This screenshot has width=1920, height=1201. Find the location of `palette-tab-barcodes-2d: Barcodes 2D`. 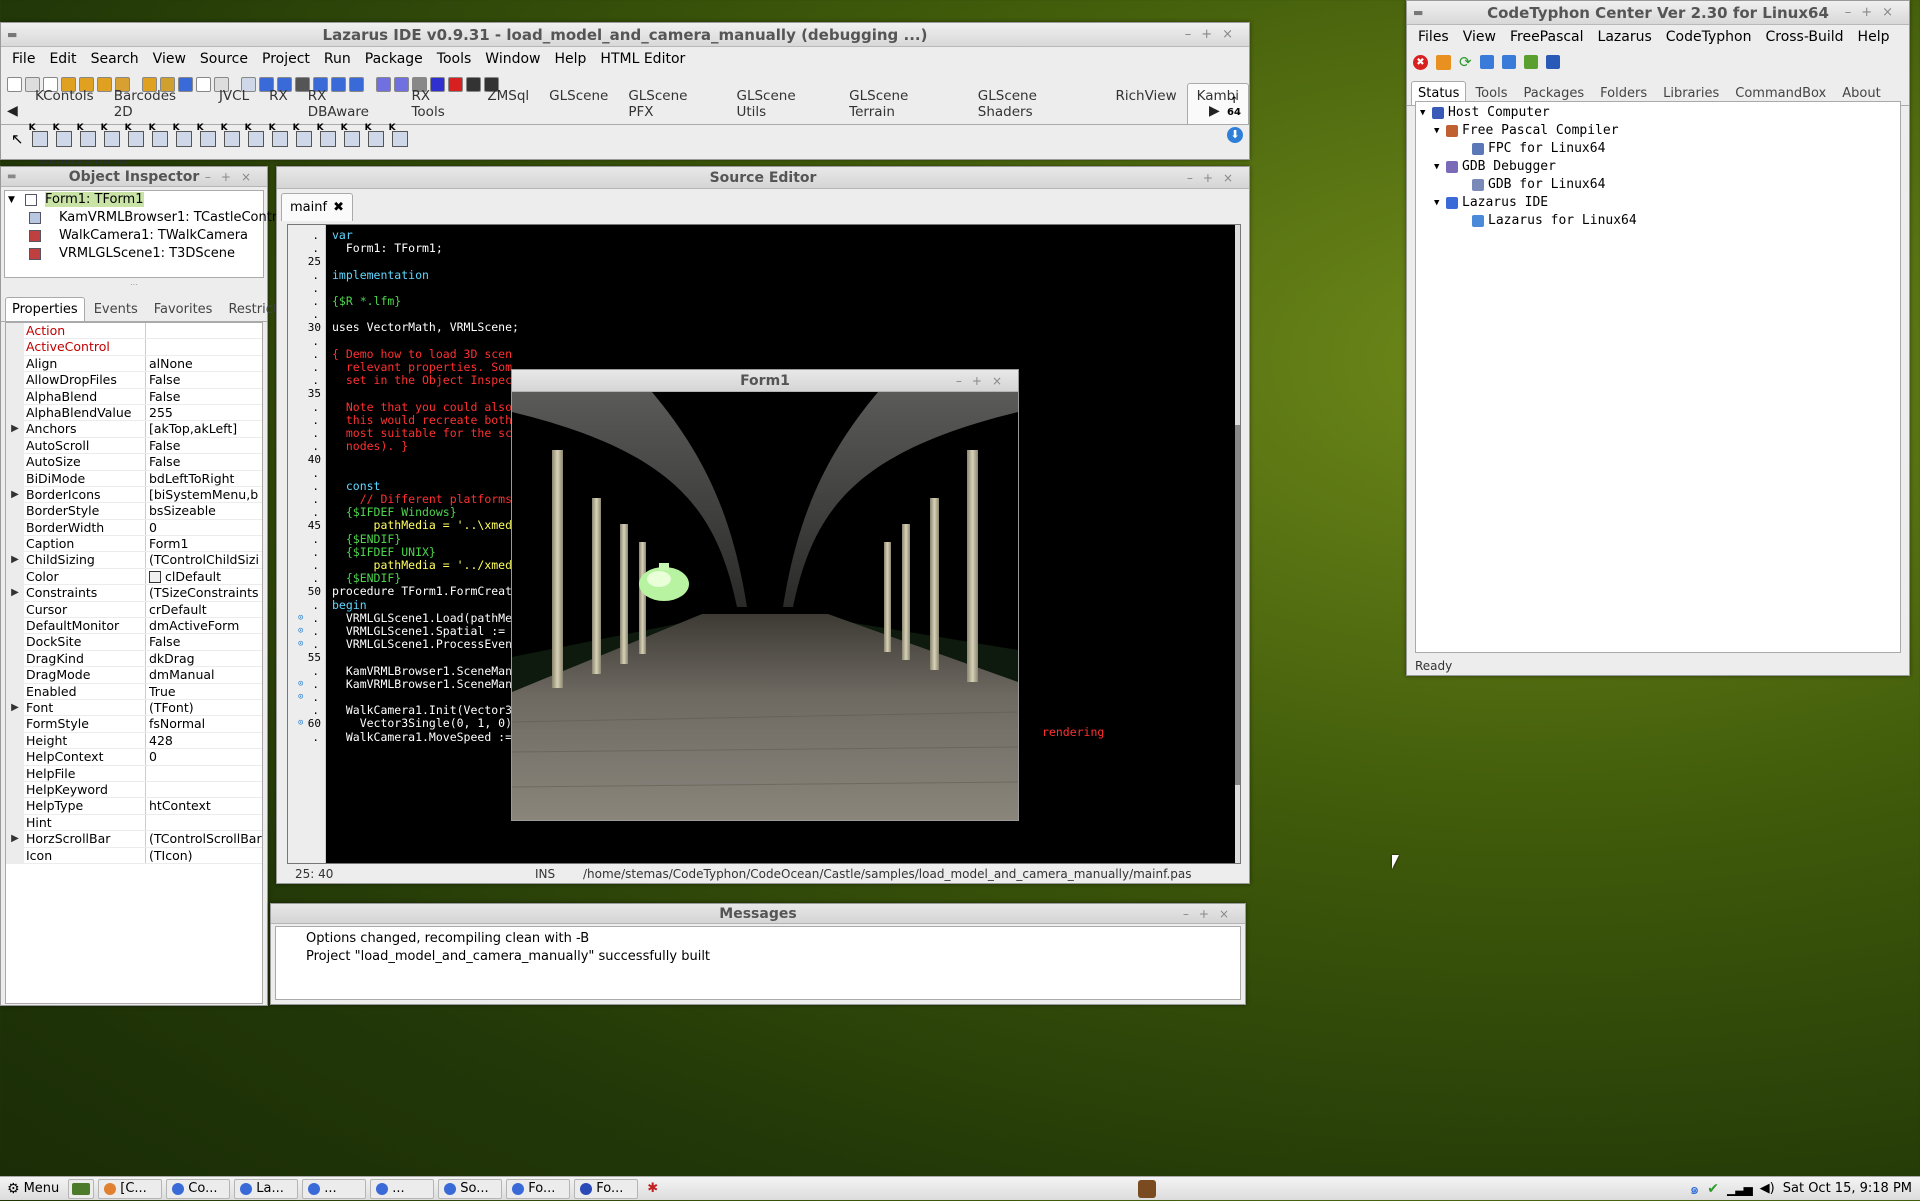

palette-tab-barcodes-2d: Barcodes 2D is located at coordinates (156, 103).